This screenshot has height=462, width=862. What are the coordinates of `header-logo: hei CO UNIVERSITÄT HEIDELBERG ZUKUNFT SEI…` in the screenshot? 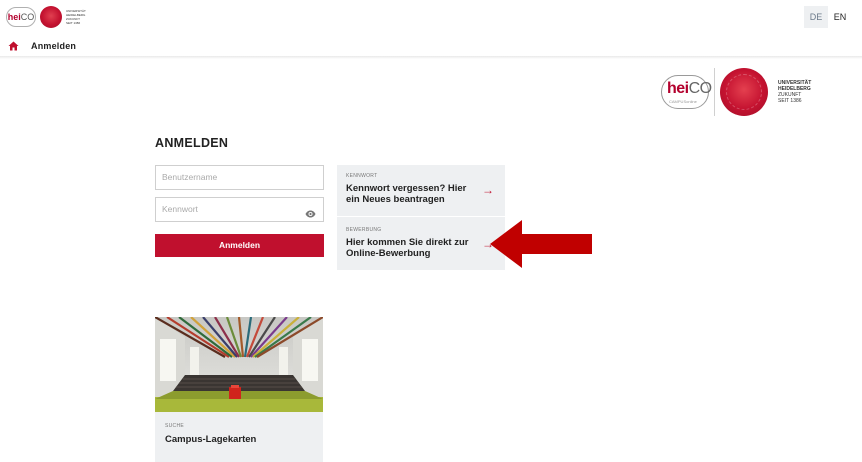 It's located at (46, 17).